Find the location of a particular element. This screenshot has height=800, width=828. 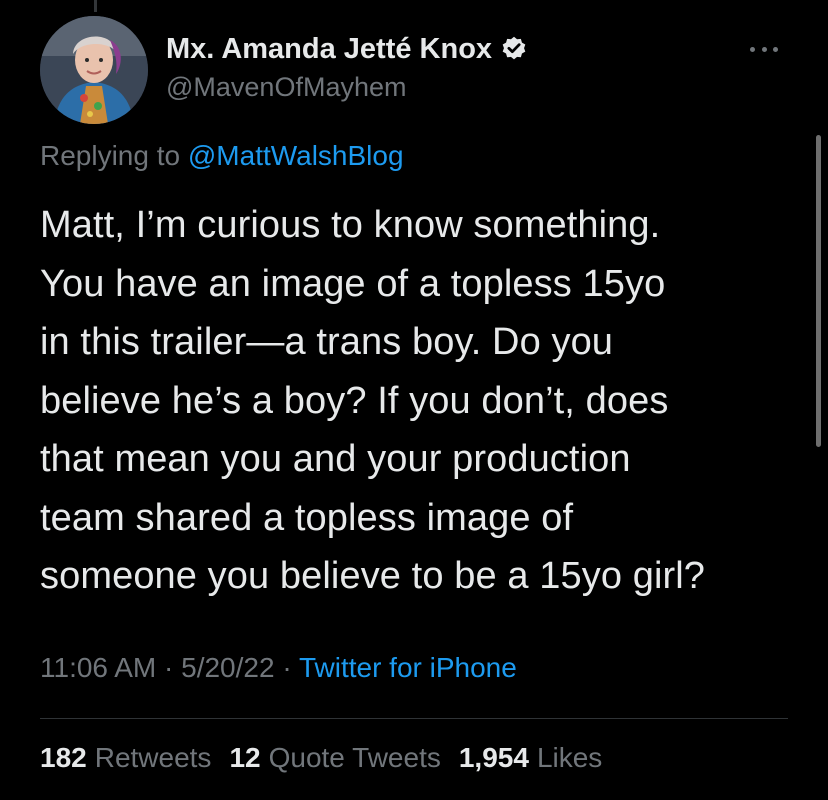

author-name-row: Mx. Amanda Jetté Knox is located at coordinates (347, 49).